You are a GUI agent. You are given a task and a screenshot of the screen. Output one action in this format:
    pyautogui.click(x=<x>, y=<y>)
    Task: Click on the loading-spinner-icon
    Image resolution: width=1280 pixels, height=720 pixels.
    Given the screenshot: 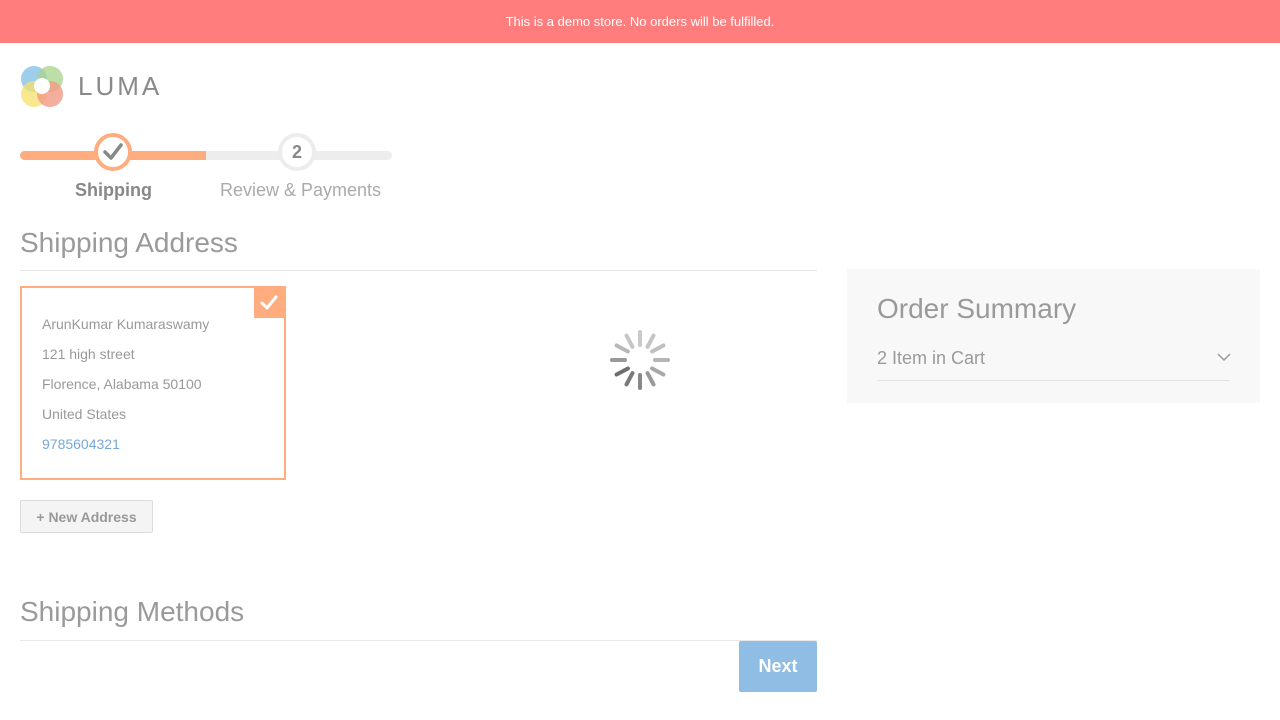 What is the action you would take?
    pyautogui.click(x=640, y=360)
    